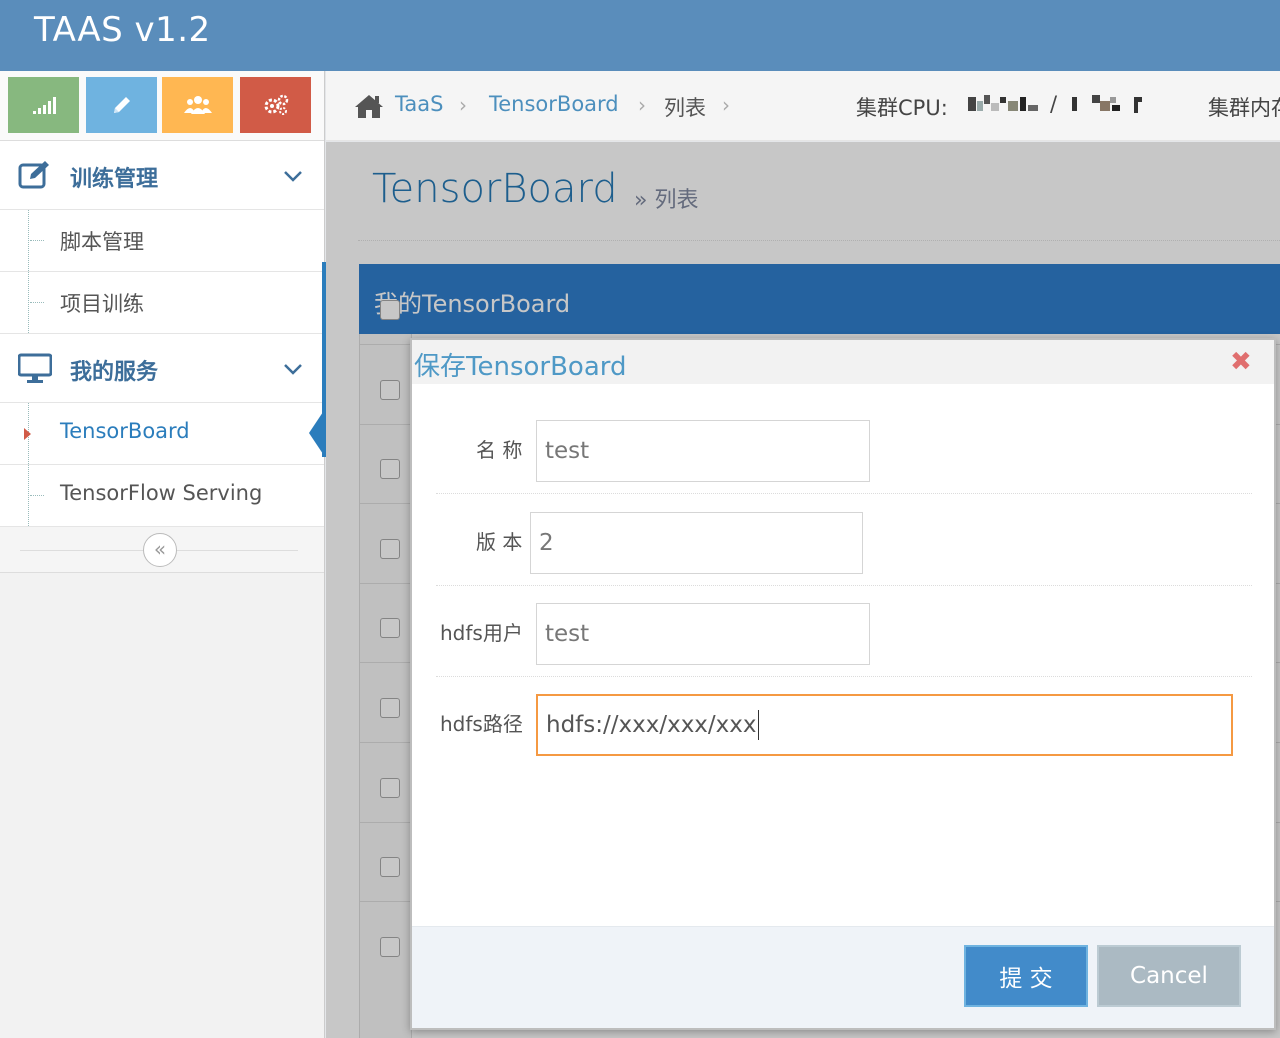  What do you see at coordinates (316, 433) in the screenshot?
I see `sidebar-active-pointer` at bounding box center [316, 433].